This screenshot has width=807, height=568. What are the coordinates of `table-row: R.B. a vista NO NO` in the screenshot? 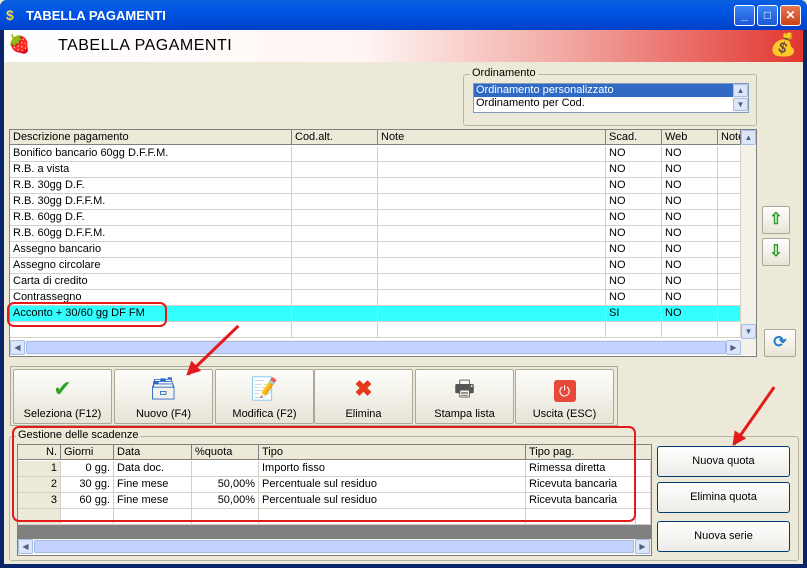 It's located at (375, 170).